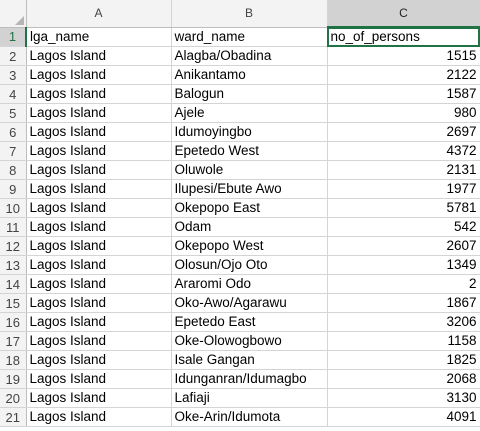  What do you see at coordinates (249, 208) in the screenshot?
I see `cell-ward-name: Okepopo East` at bounding box center [249, 208].